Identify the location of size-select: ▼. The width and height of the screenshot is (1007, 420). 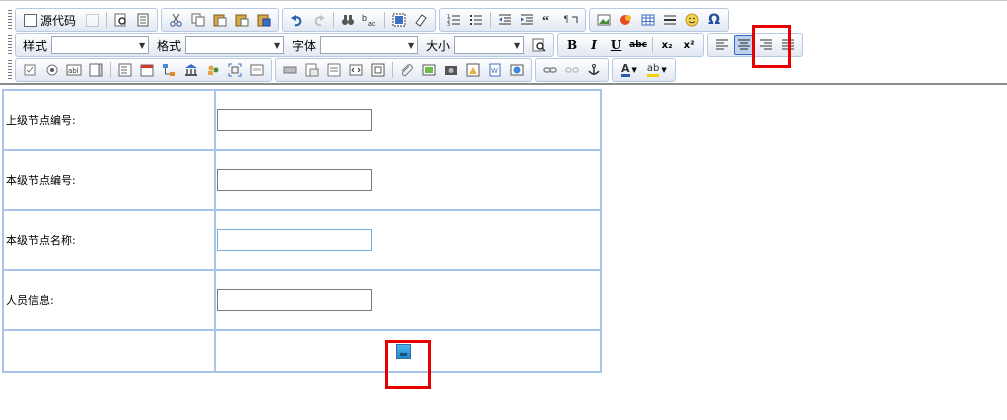
(489, 45).